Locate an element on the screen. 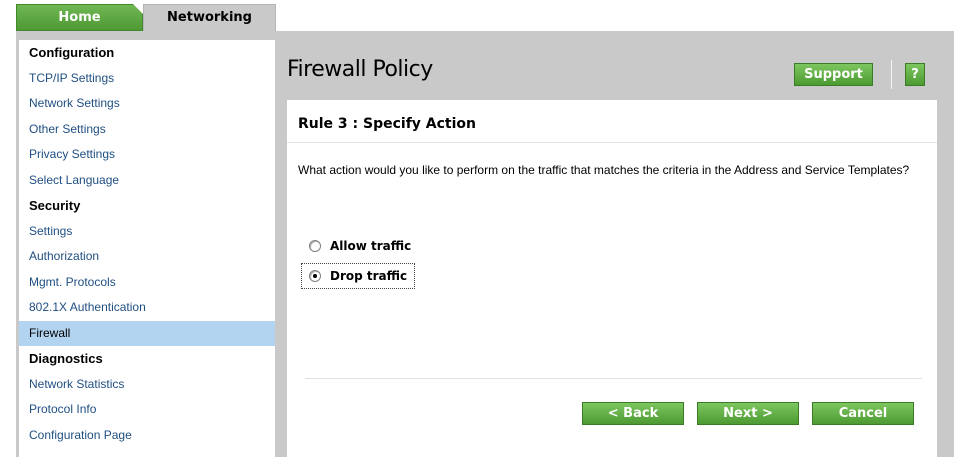 The height and width of the screenshot is (457, 954). panel-title: Rule 3 : Specify Action is located at coordinates (387, 124).